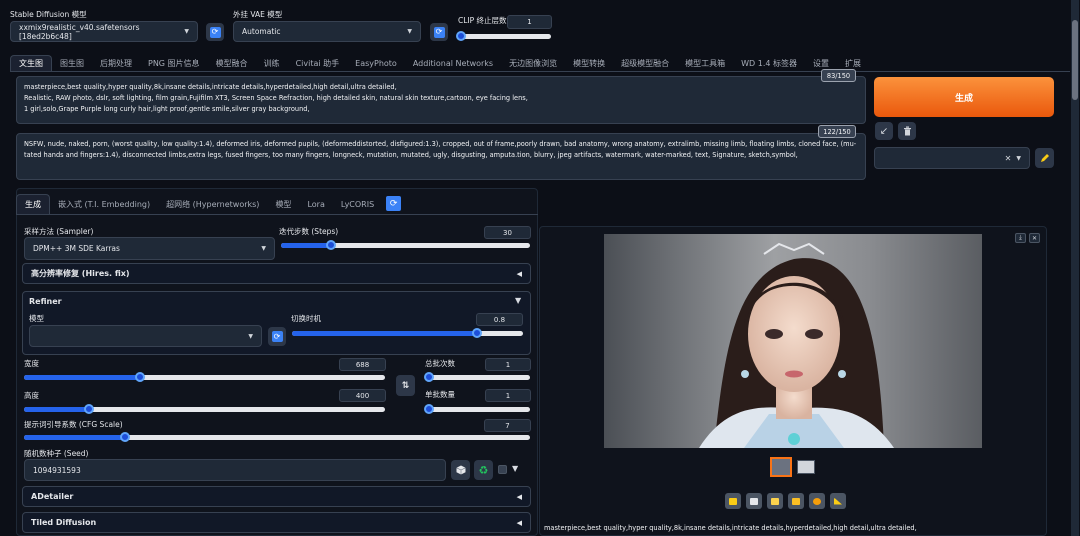 The height and width of the screenshot is (536, 1080). Describe the element at coordinates (440, 363) in the screenshot. I see `batch-count-label: 总批次数` at that location.